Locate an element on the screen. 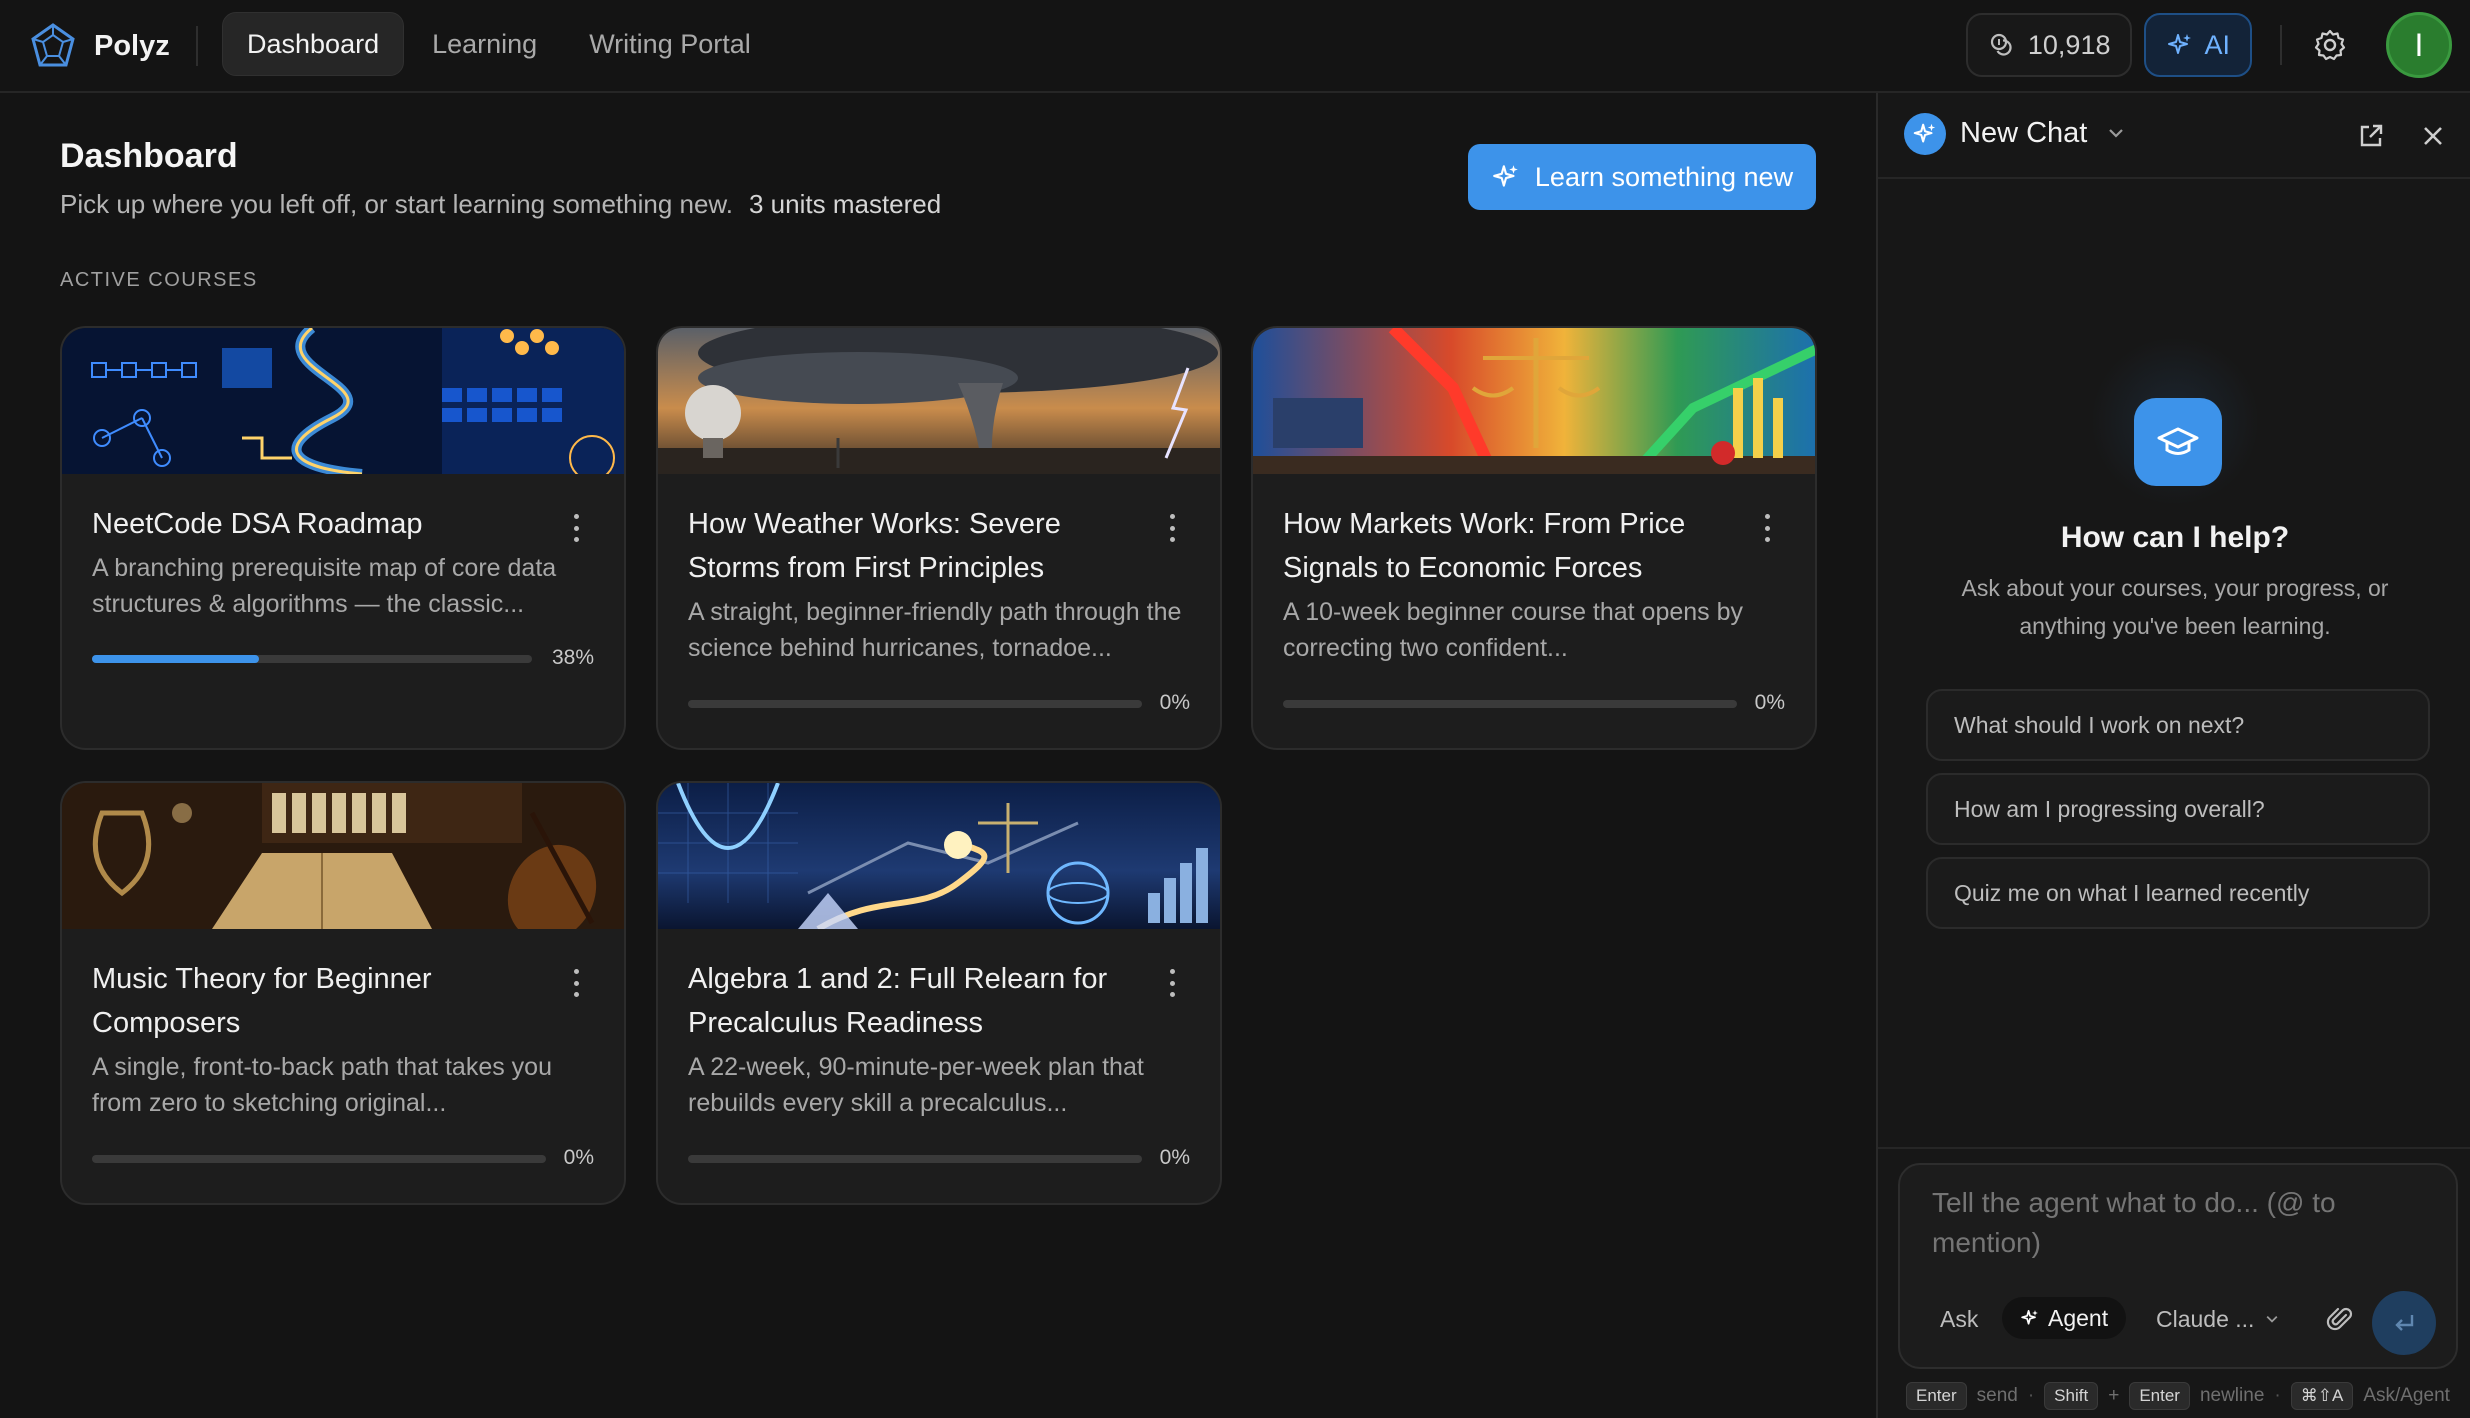 This screenshot has width=2470, height=1418. mode-agent-button: Agent is located at coordinates (2064, 1318).